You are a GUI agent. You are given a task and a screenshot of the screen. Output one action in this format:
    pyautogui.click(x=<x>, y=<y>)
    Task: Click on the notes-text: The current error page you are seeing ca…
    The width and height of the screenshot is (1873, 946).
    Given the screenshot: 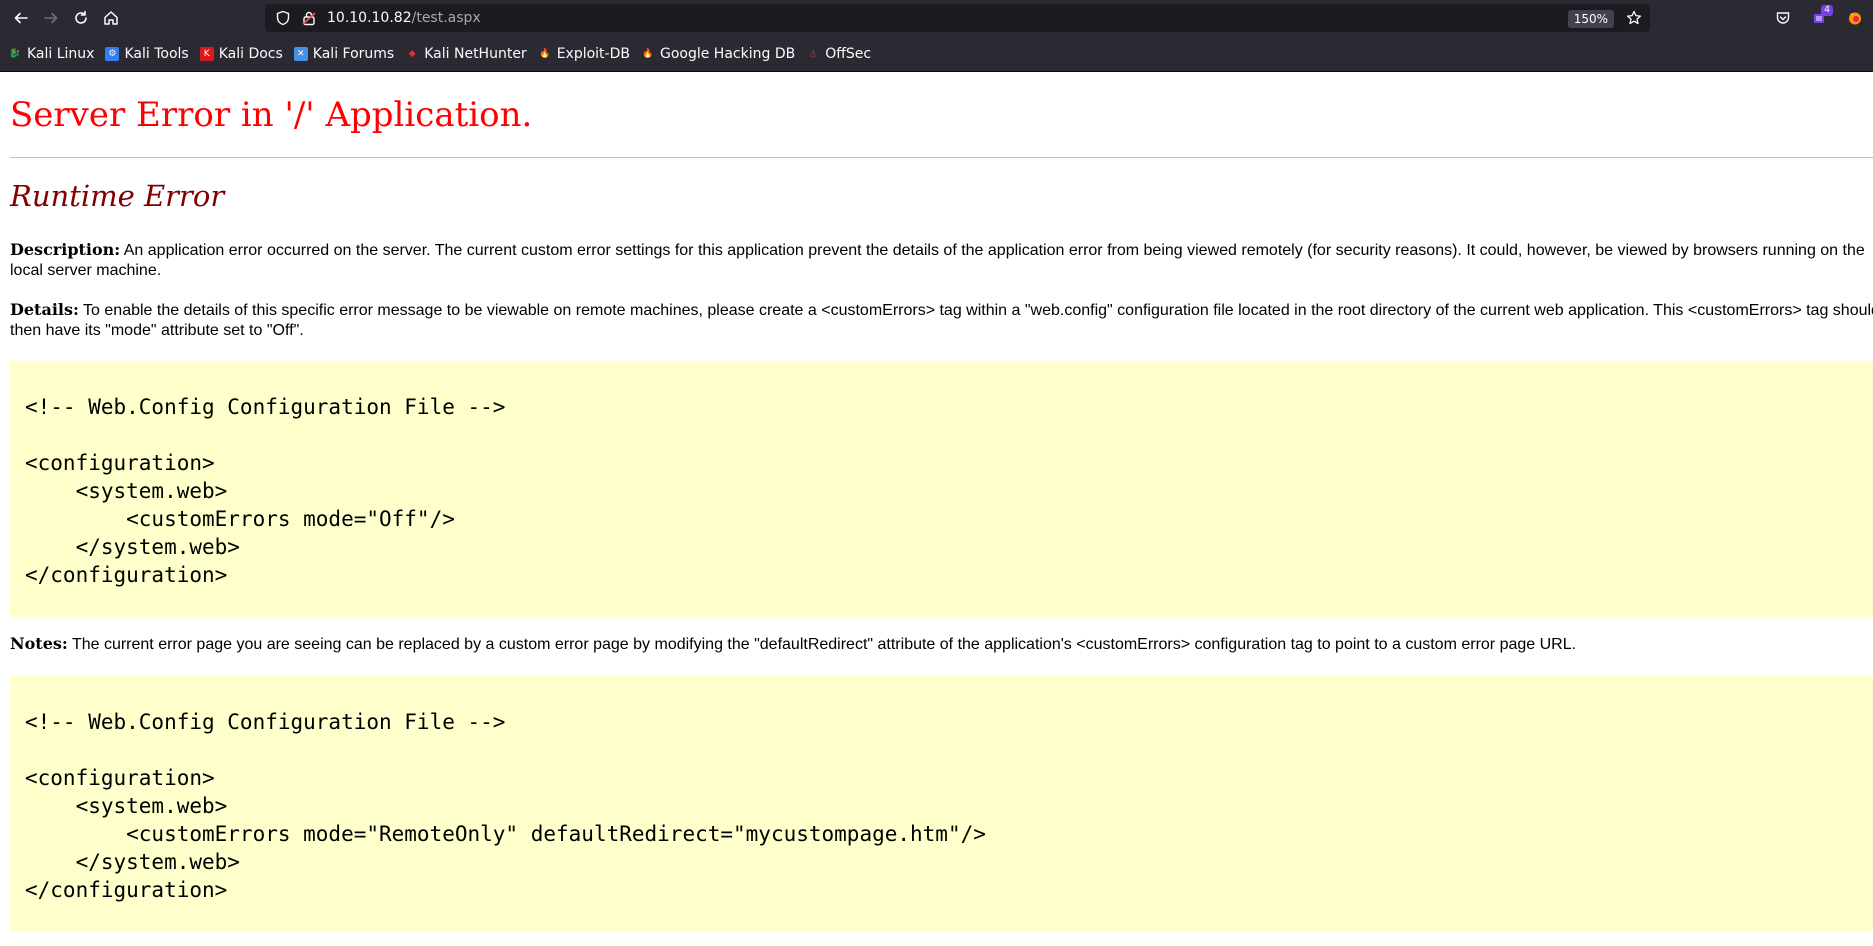 What is the action you would take?
    pyautogui.click(x=822, y=644)
    